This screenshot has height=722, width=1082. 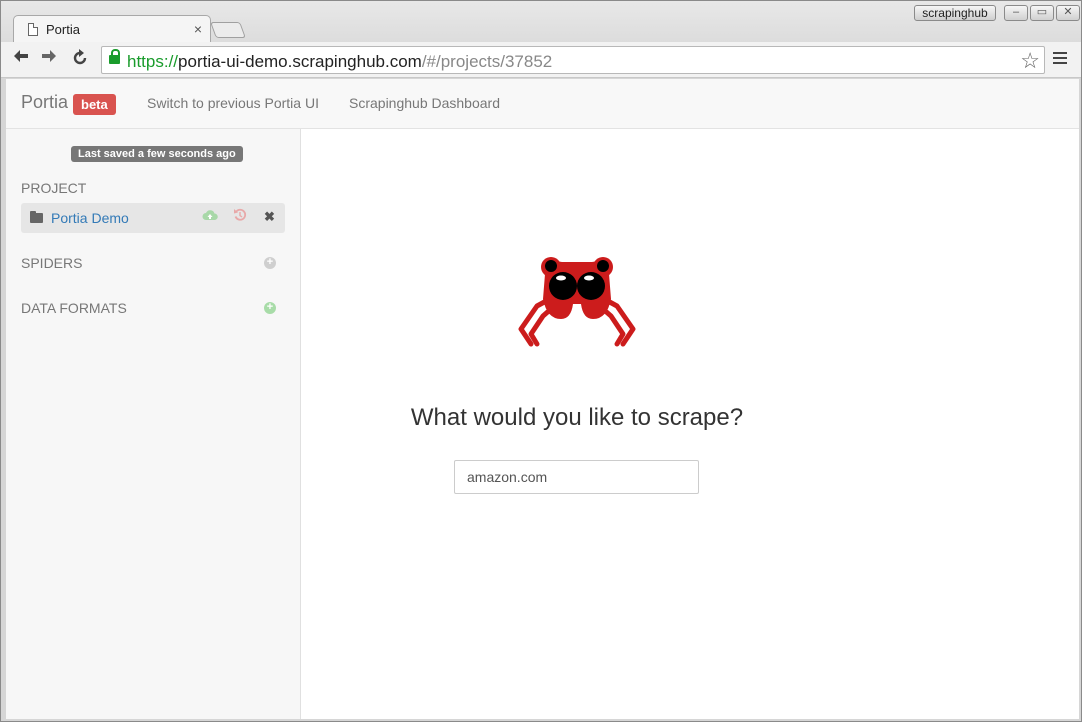 What do you see at coordinates (153, 218) in the screenshot?
I see `project-item: Portia Demo ✖` at bounding box center [153, 218].